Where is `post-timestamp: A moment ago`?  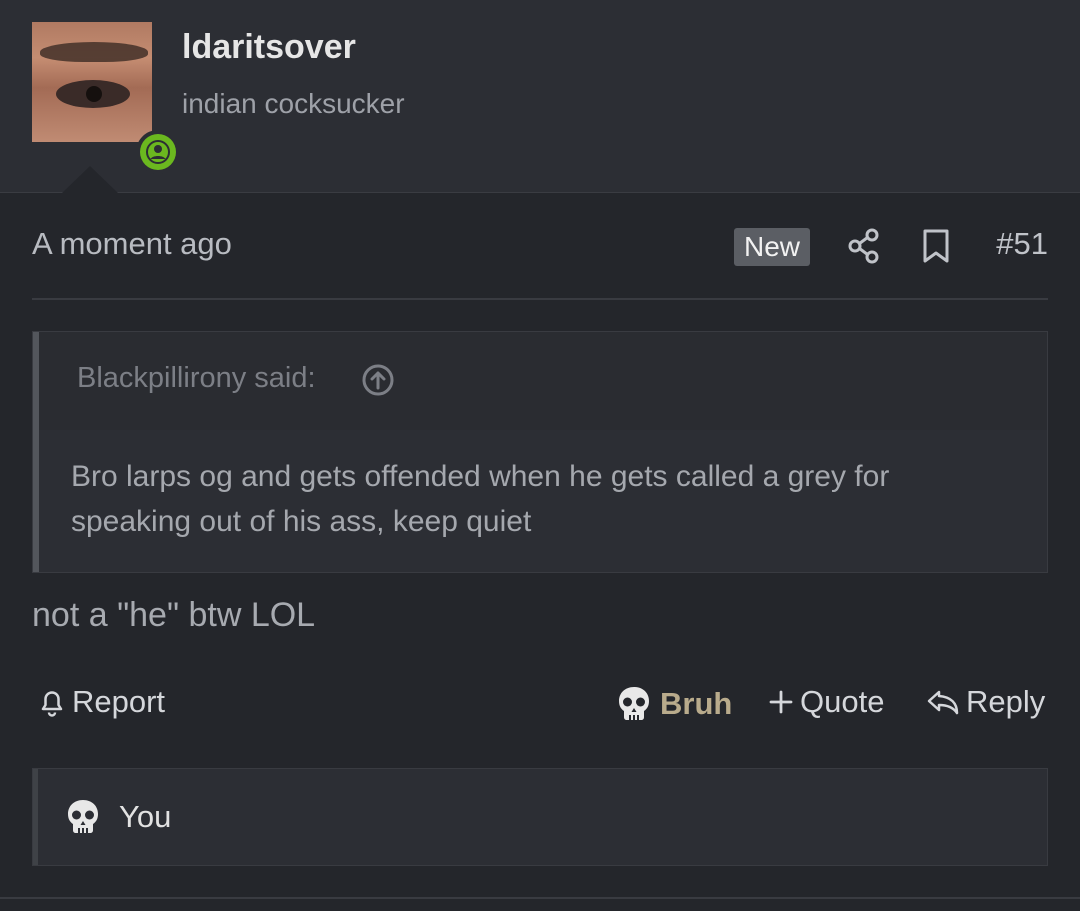
post-timestamp: A moment ago is located at coordinates (132, 244).